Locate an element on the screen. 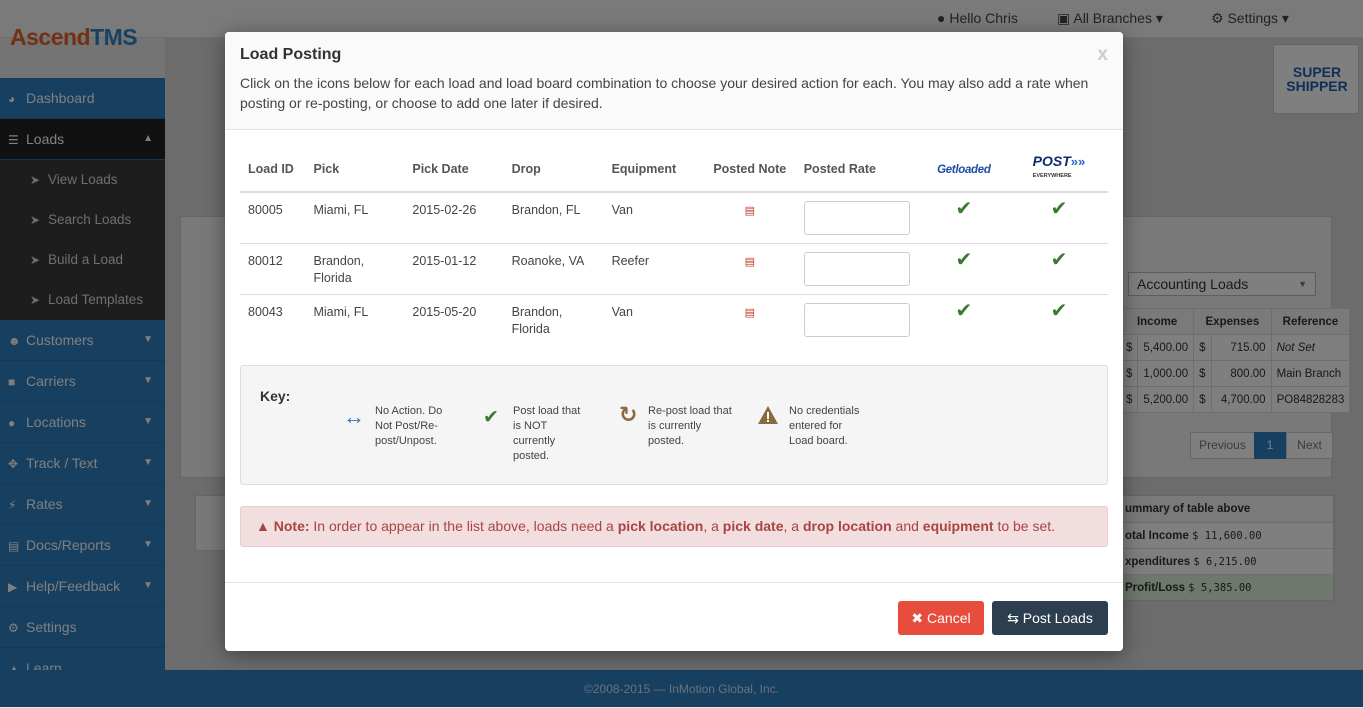 The height and width of the screenshot is (708, 1363). column-header-drop: Drop is located at coordinates (553, 170).